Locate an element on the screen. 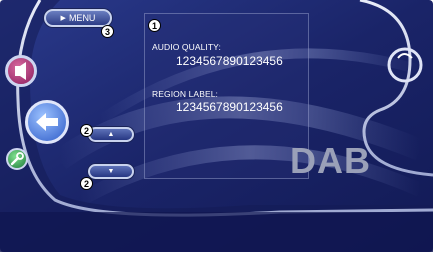  up-arrow-icon: ▲ is located at coordinates (111, 134).